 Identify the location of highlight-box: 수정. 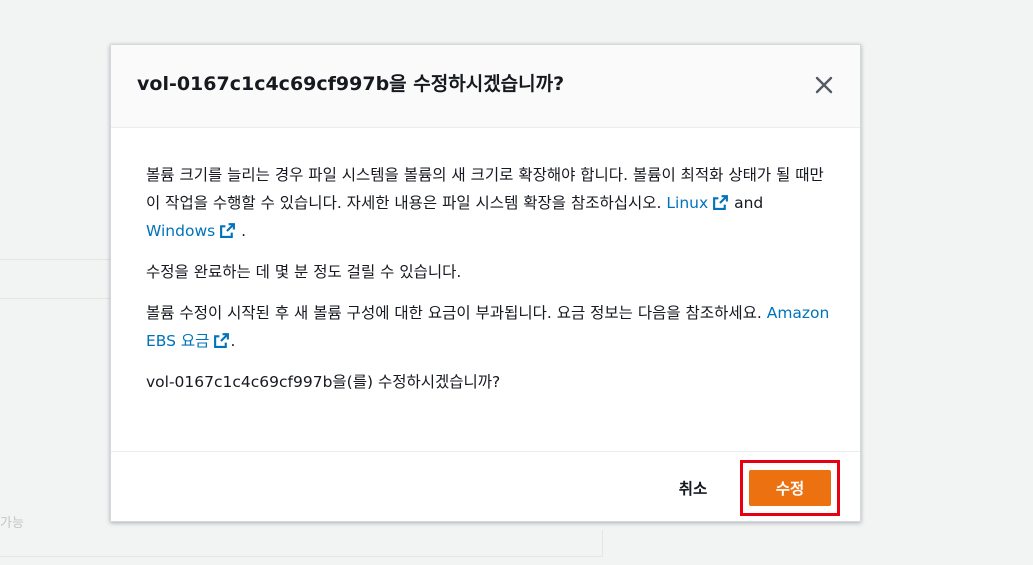
(790, 488).